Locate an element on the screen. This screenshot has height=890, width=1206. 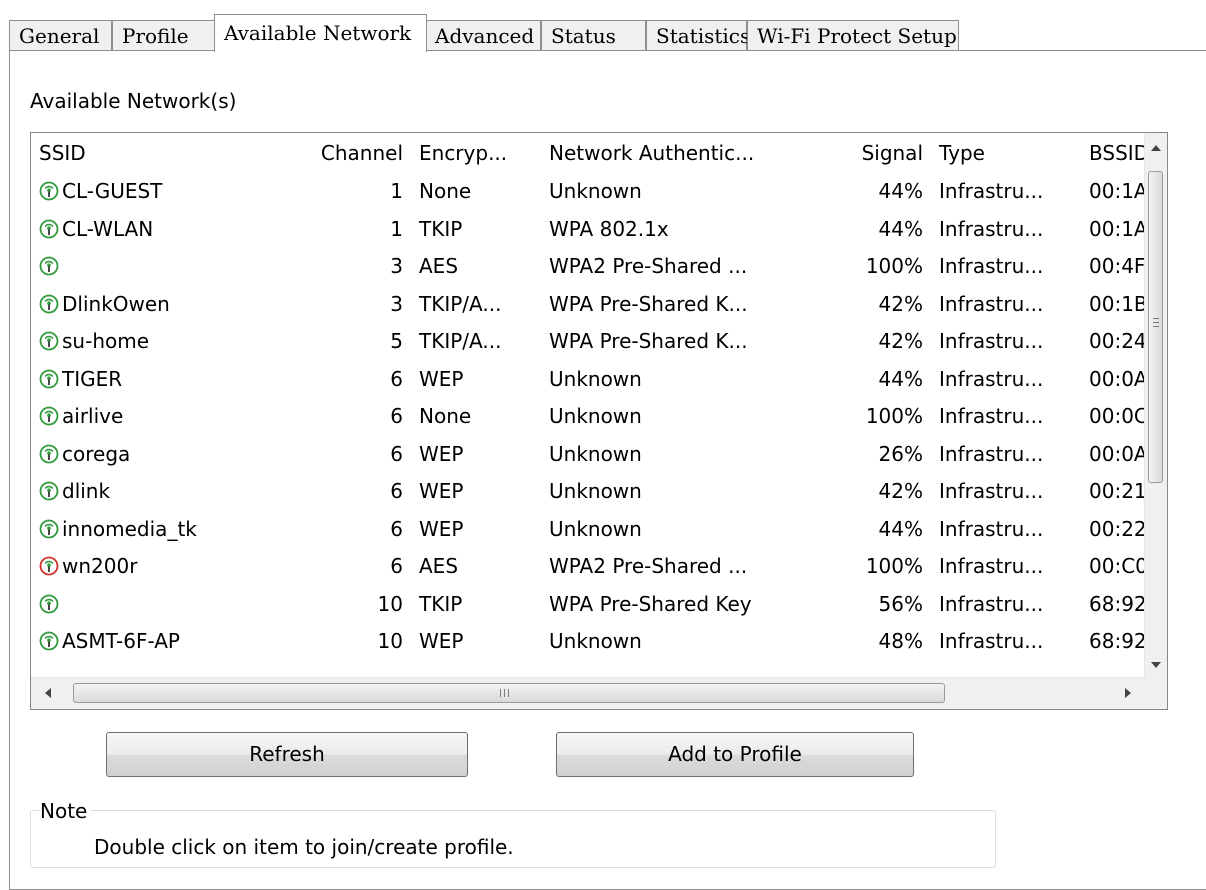
cell-signal: 26% is located at coordinates (900, 453).